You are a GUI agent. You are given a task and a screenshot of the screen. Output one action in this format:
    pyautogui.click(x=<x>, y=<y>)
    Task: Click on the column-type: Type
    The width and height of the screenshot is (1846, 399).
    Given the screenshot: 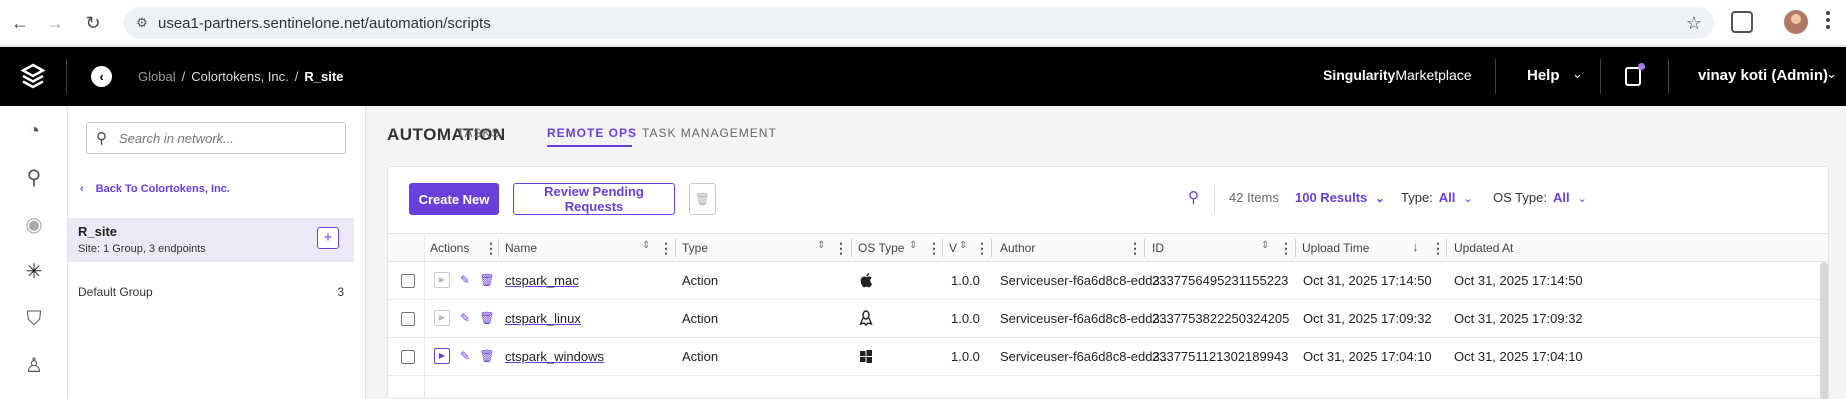 What is the action you would take?
    pyautogui.click(x=695, y=248)
    